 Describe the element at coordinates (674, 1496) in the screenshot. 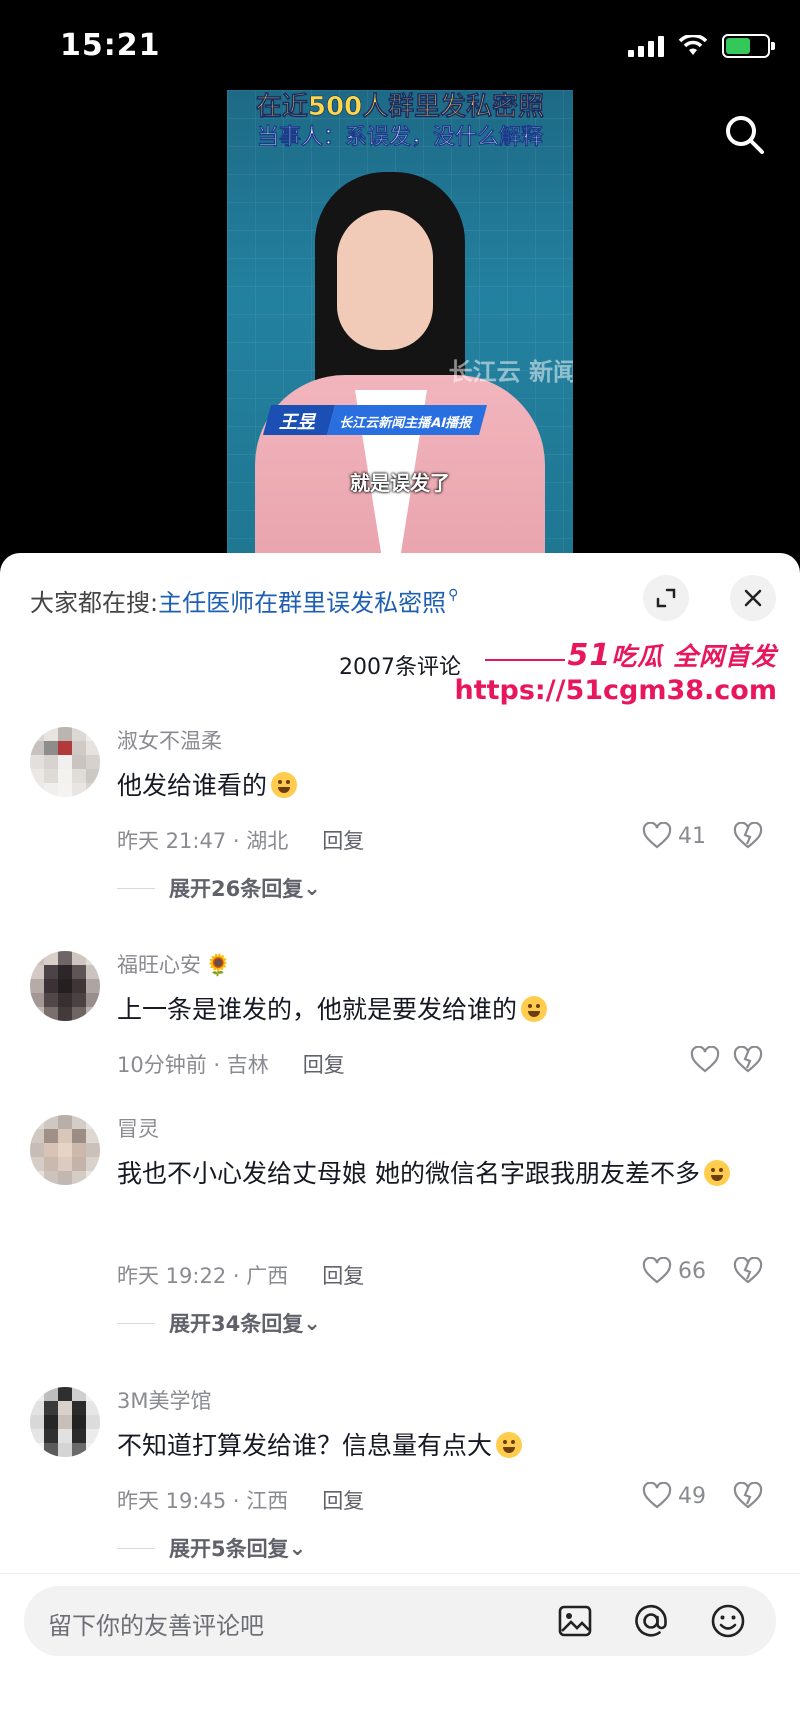

I see `like-button: 49` at that location.